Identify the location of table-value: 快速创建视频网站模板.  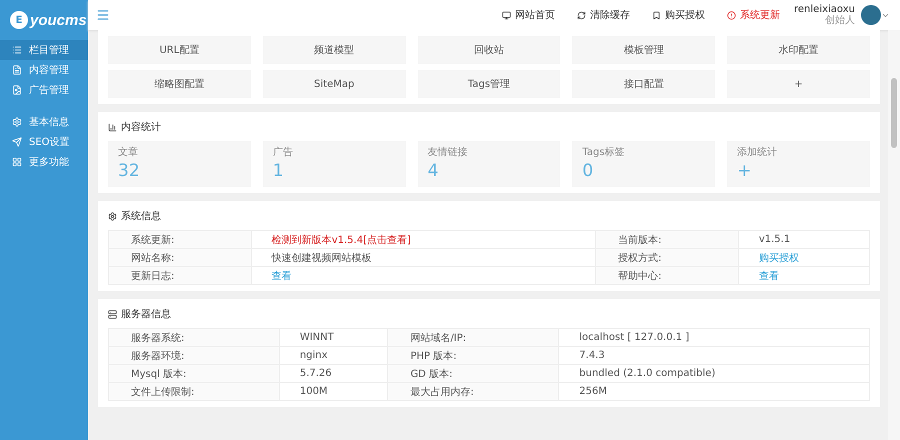
(423, 257).